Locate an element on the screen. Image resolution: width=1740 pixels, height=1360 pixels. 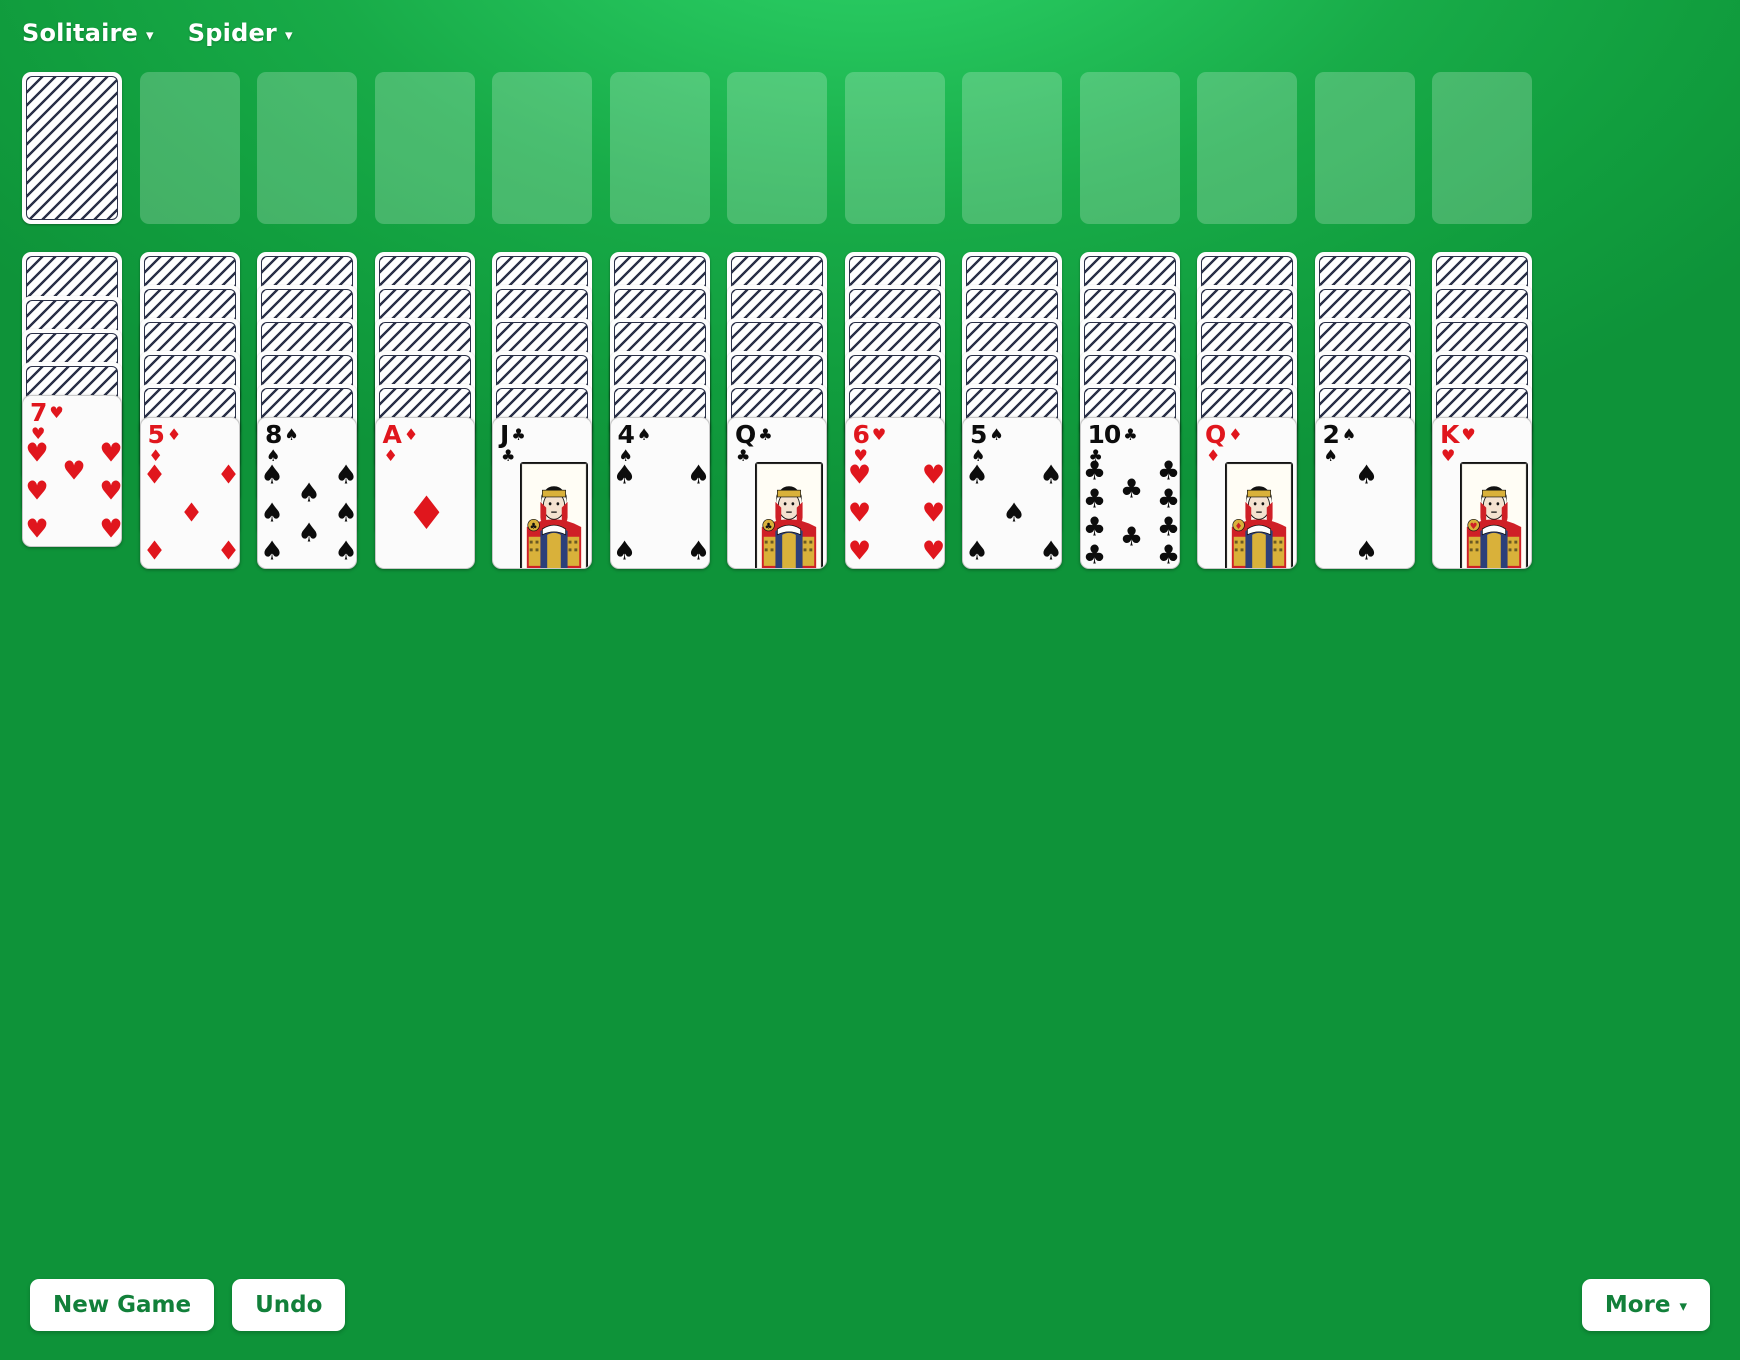
tableau-column-1: 7 ♥ ♥ ♥ ♥ ♥ ♥ ♥ ♥ ♥ is located at coordinates (72, 416).